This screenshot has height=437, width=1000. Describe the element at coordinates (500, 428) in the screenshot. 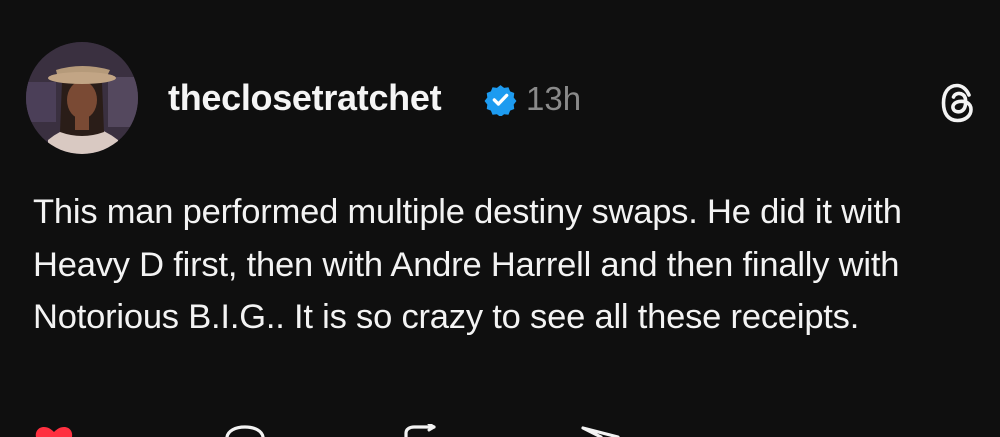

I see `post-actions-bar` at that location.